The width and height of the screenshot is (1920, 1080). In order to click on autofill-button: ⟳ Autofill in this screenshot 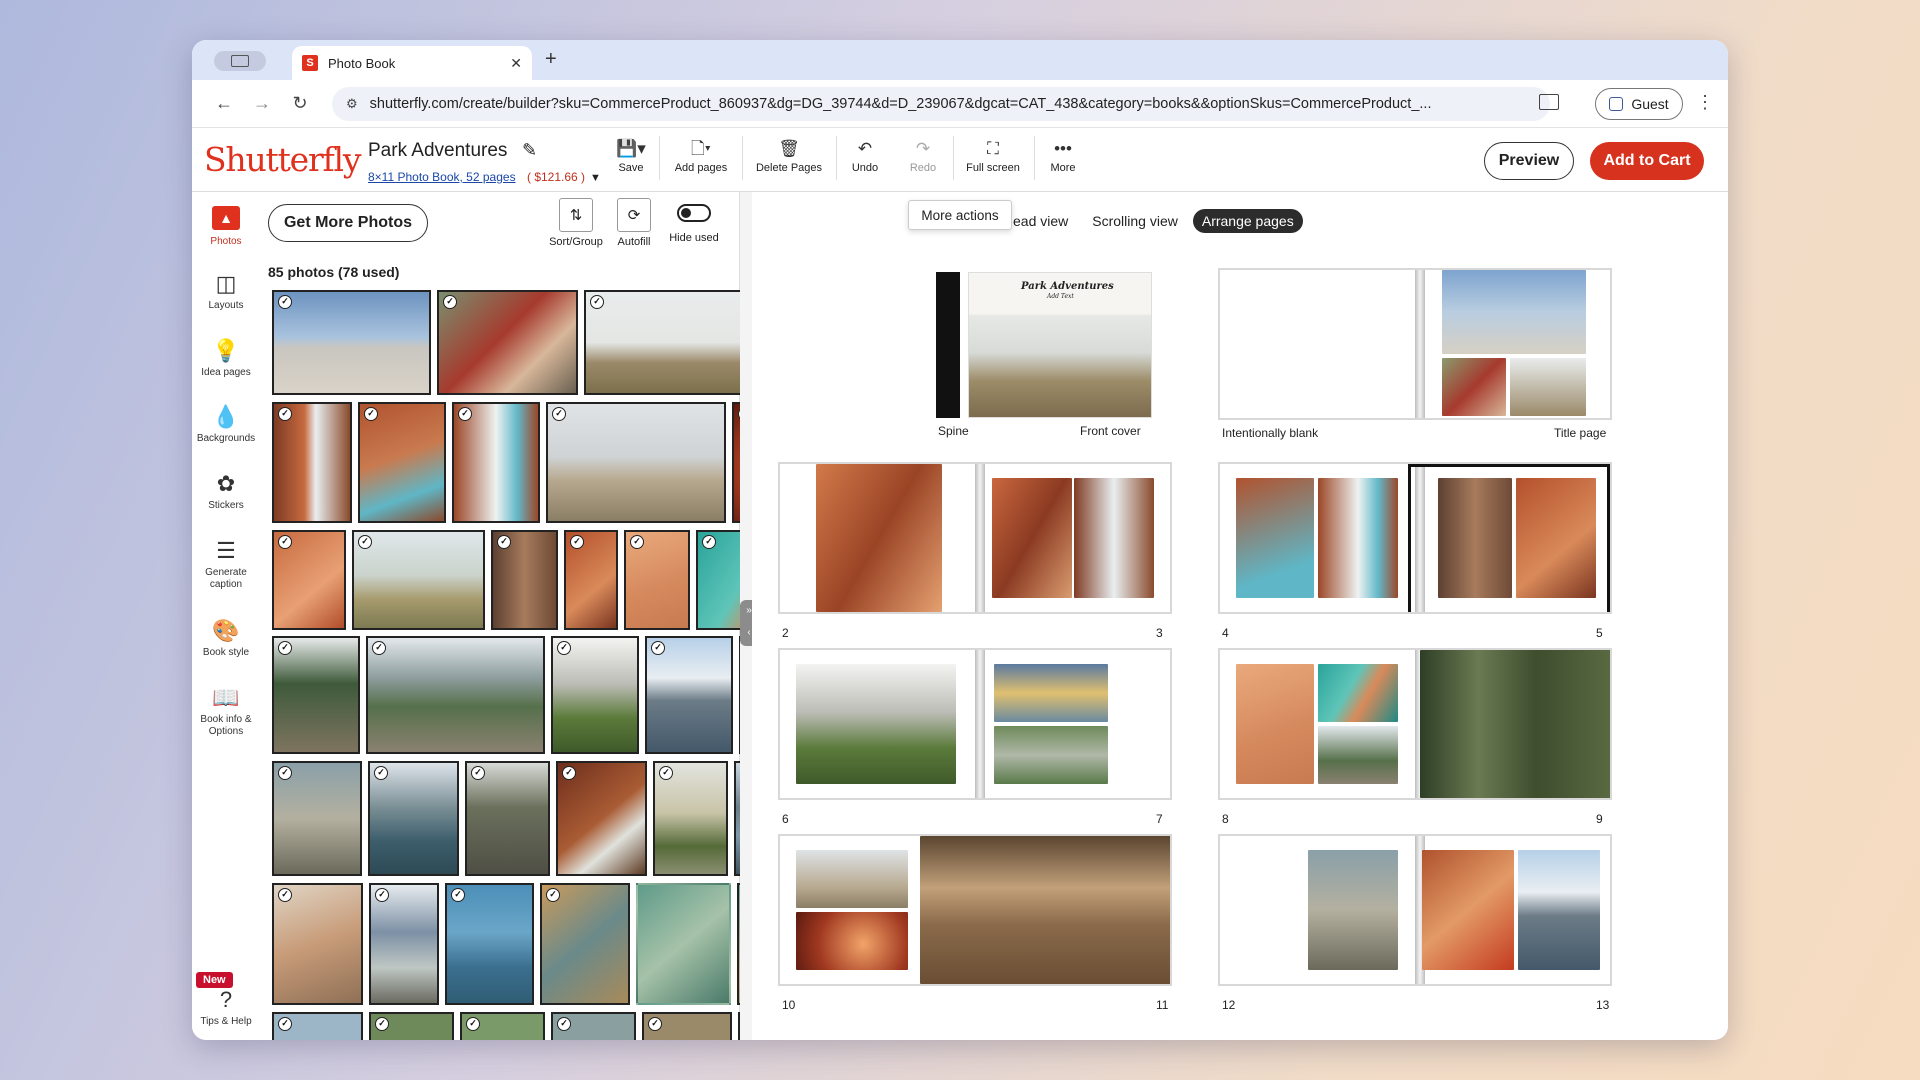, I will do `click(634, 223)`.